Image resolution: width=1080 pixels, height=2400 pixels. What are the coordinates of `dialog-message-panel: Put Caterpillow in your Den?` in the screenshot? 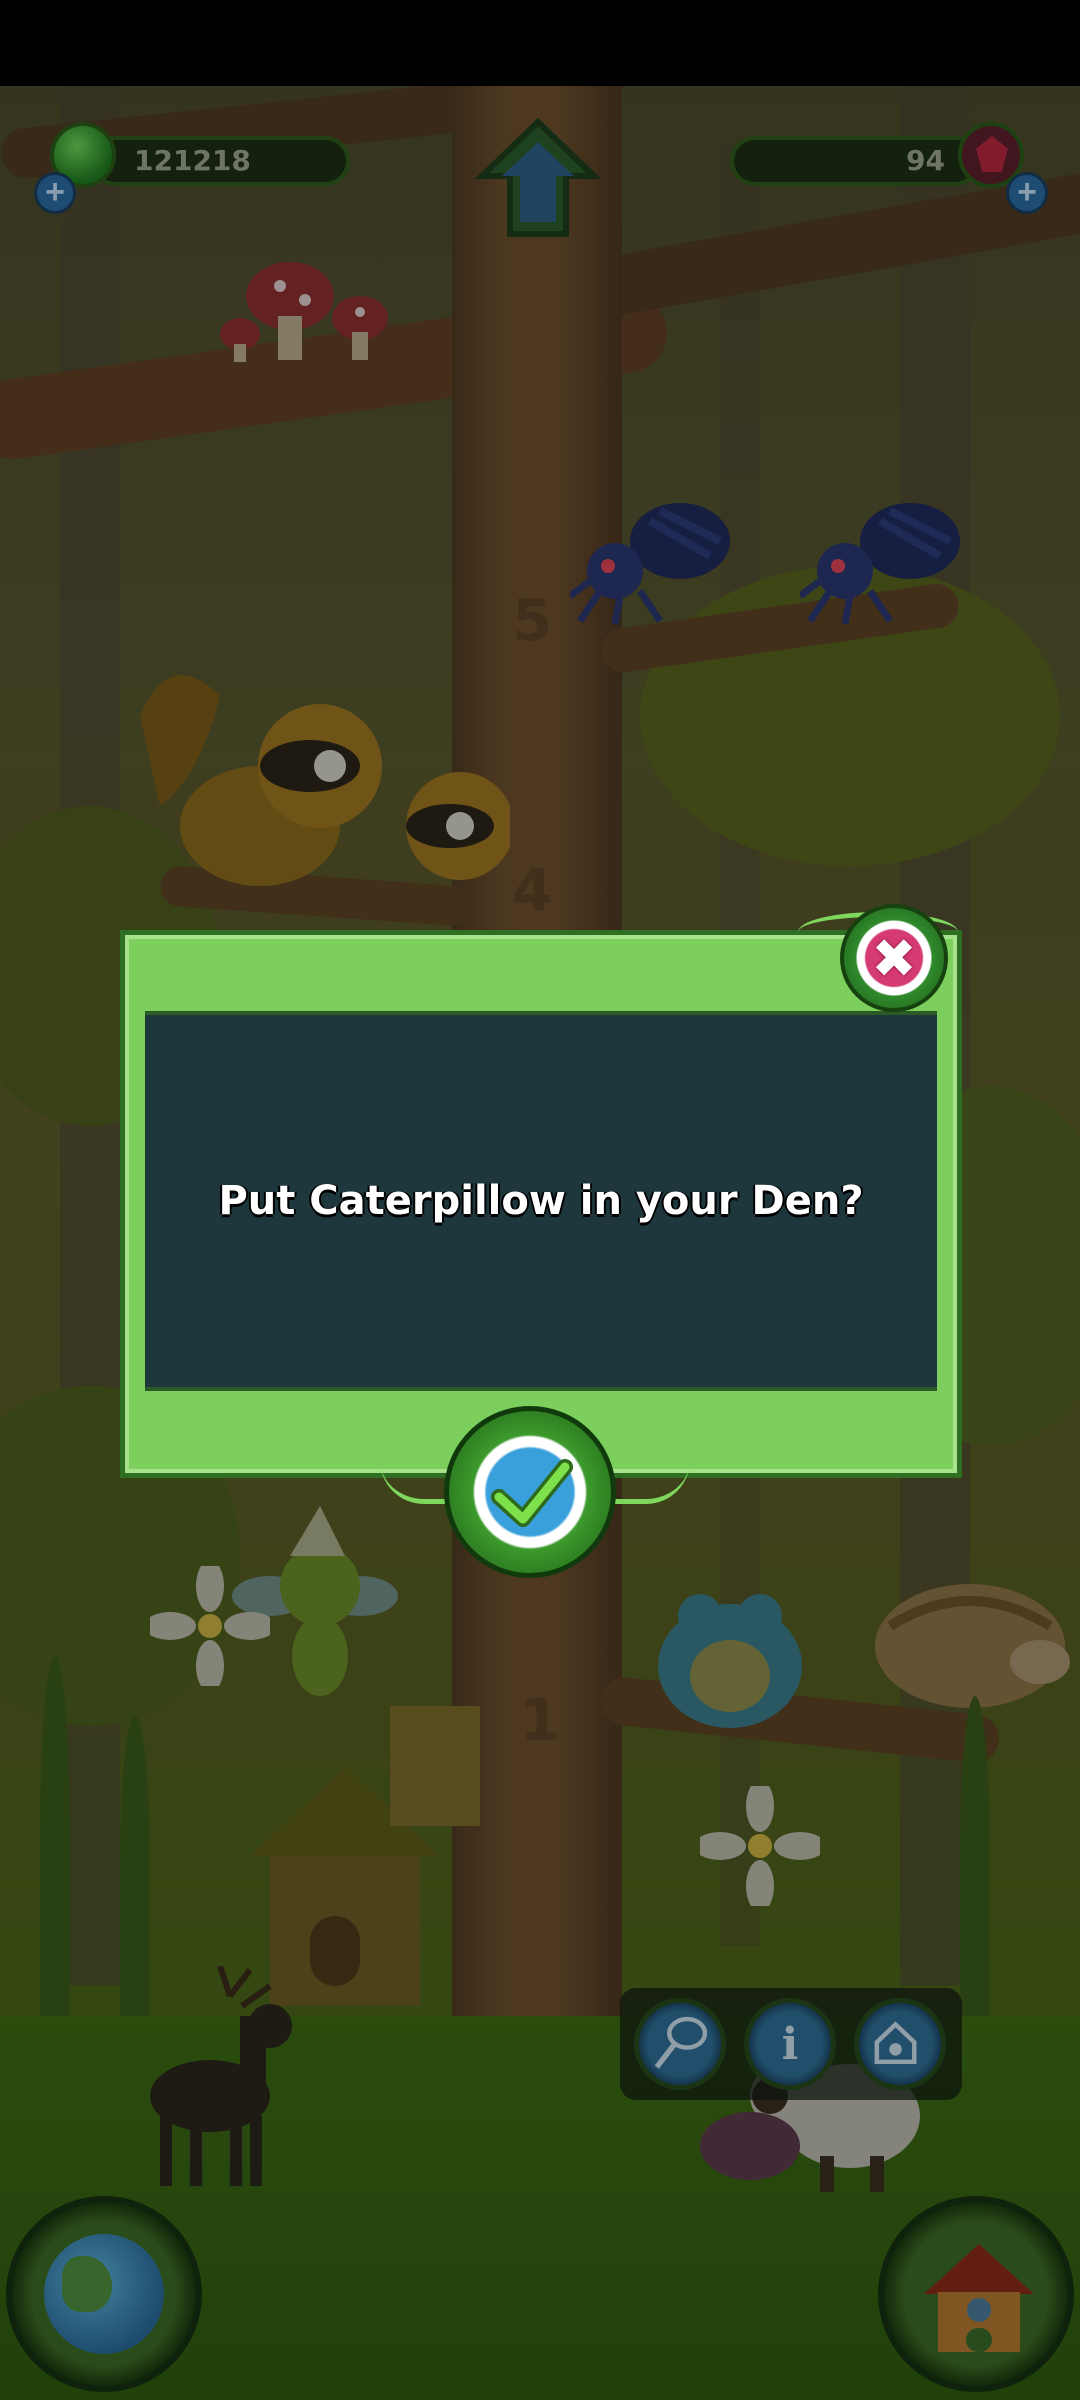 It's located at (541, 1201).